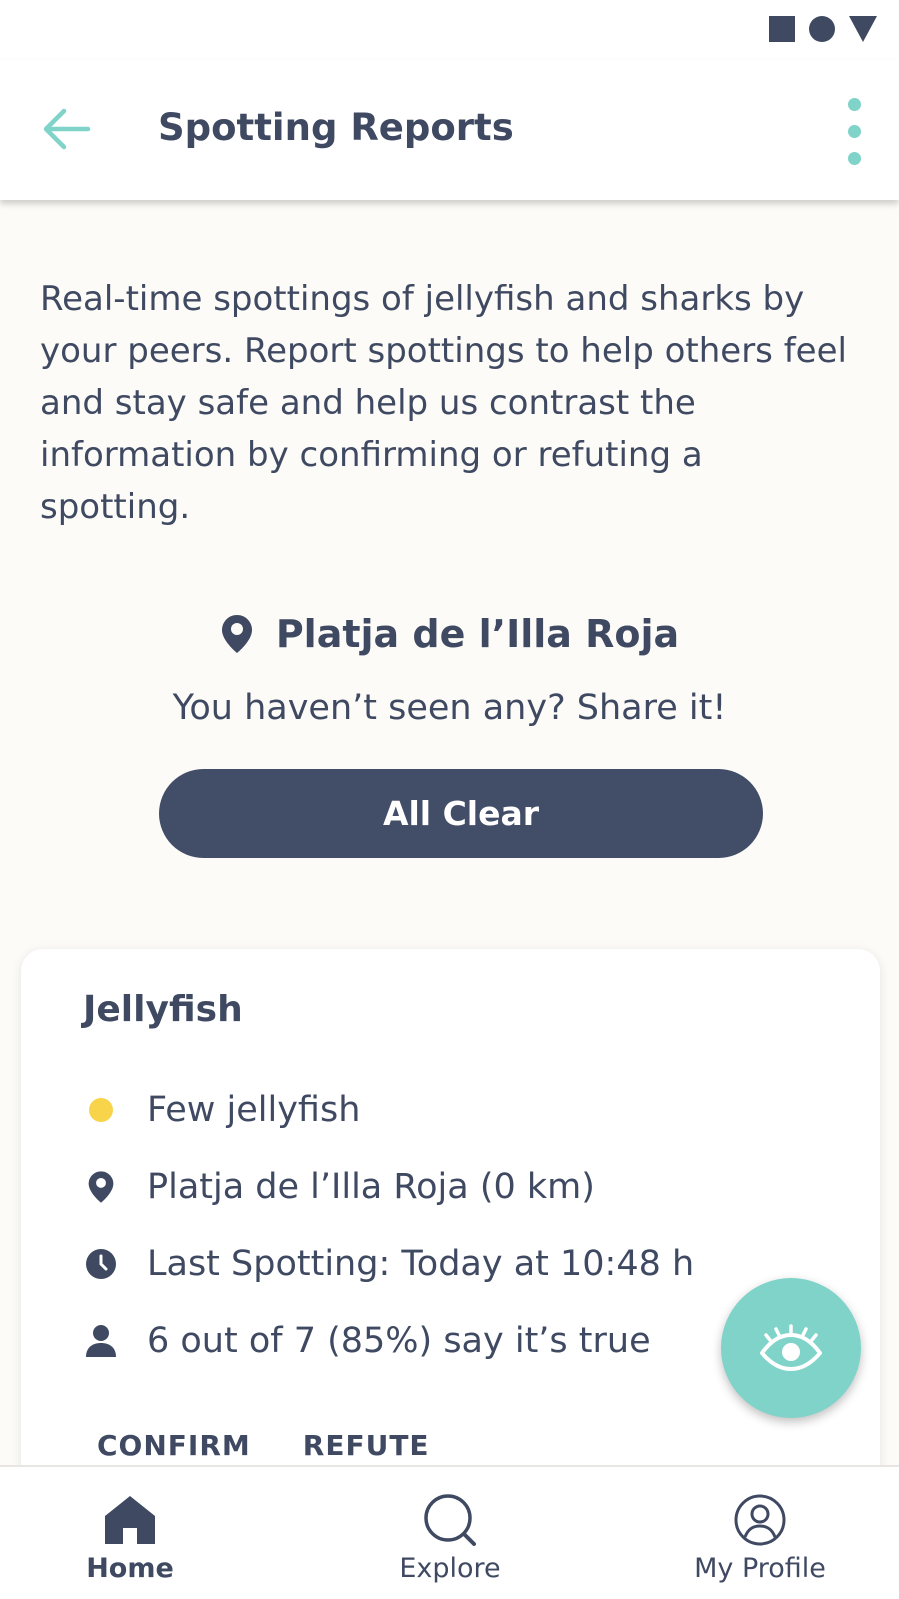 The image size is (899, 1599). I want to click on profile-icon, so click(760, 1520).